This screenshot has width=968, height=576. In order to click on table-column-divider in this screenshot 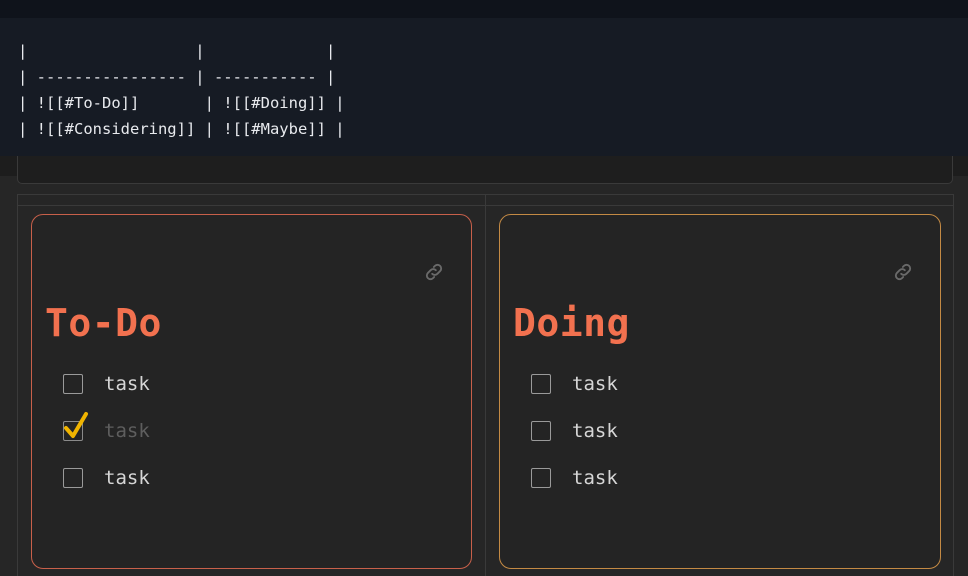, I will do `click(485, 385)`.